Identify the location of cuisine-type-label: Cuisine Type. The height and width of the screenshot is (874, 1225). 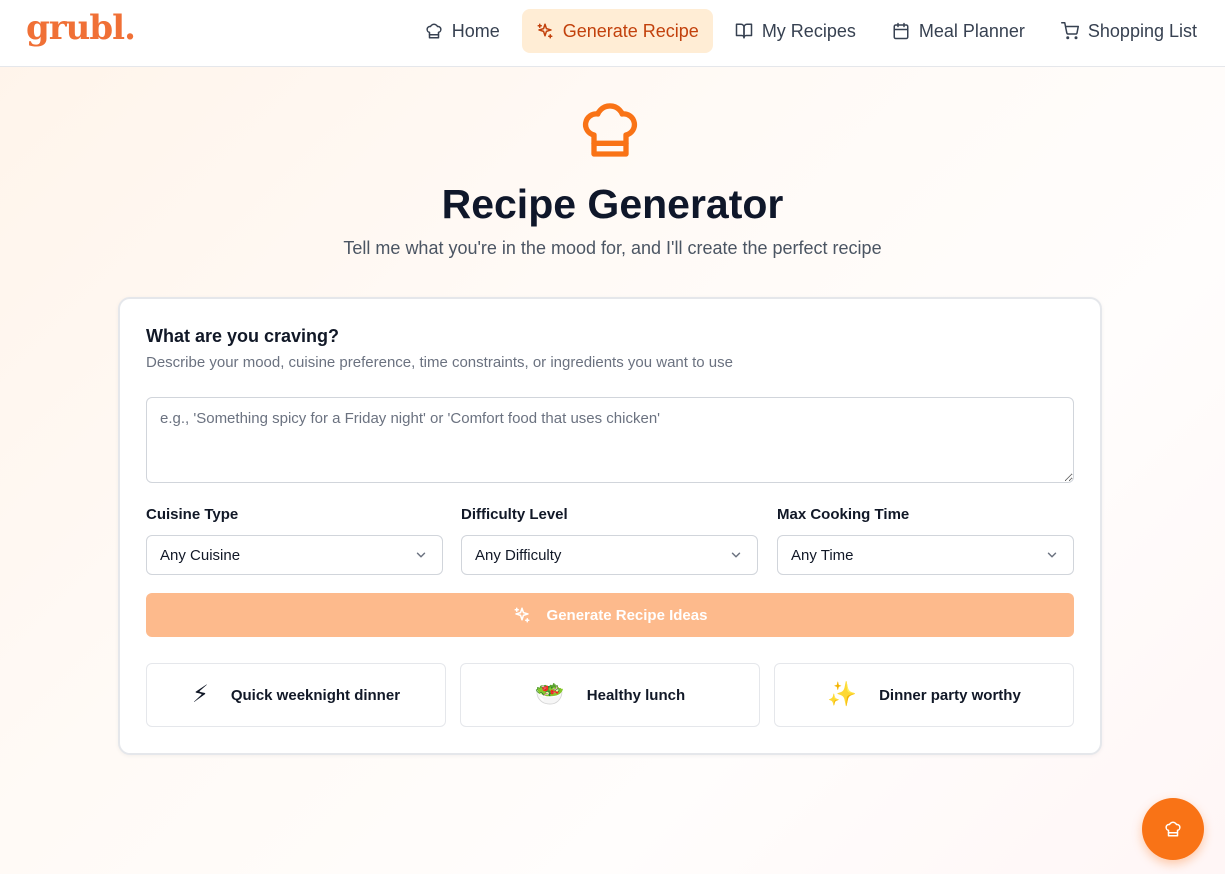
(192, 514).